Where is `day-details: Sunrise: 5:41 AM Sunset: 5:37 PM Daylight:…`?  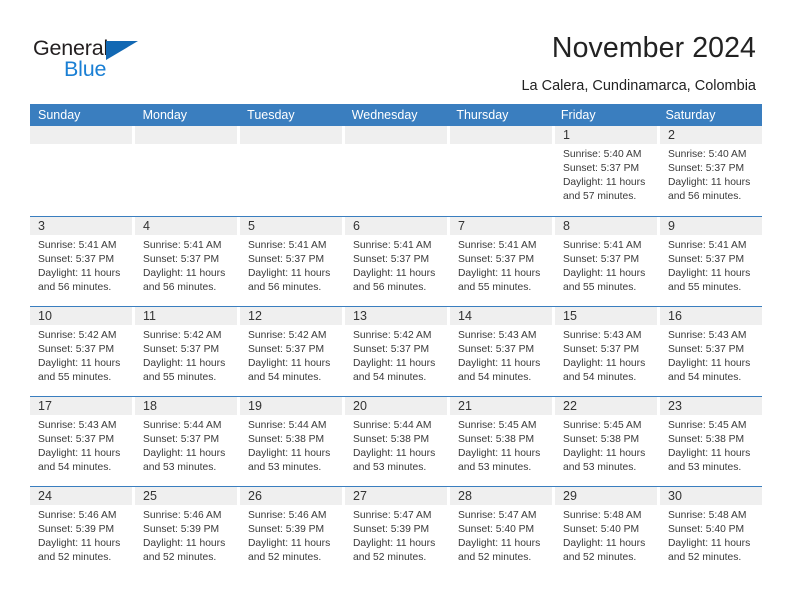 day-details: Sunrise: 5:41 AM Sunset: 5:37 PM Daylight:… is located at coordinates (606, 265).